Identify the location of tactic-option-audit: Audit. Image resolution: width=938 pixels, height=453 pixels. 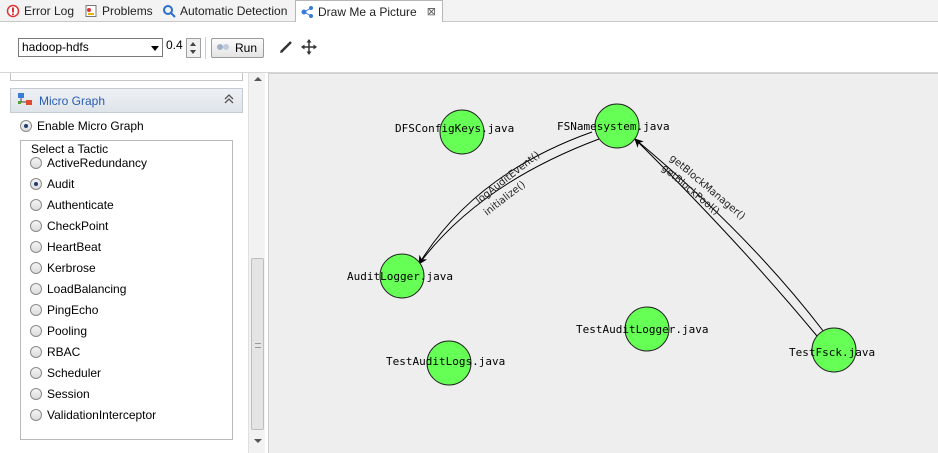
(52, 184).